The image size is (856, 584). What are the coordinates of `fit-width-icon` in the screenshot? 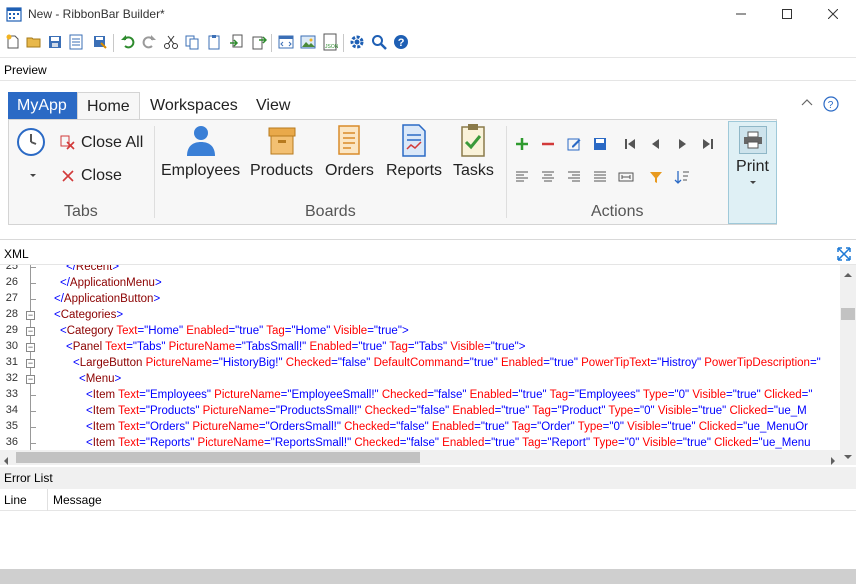 It's located at (626, 177).